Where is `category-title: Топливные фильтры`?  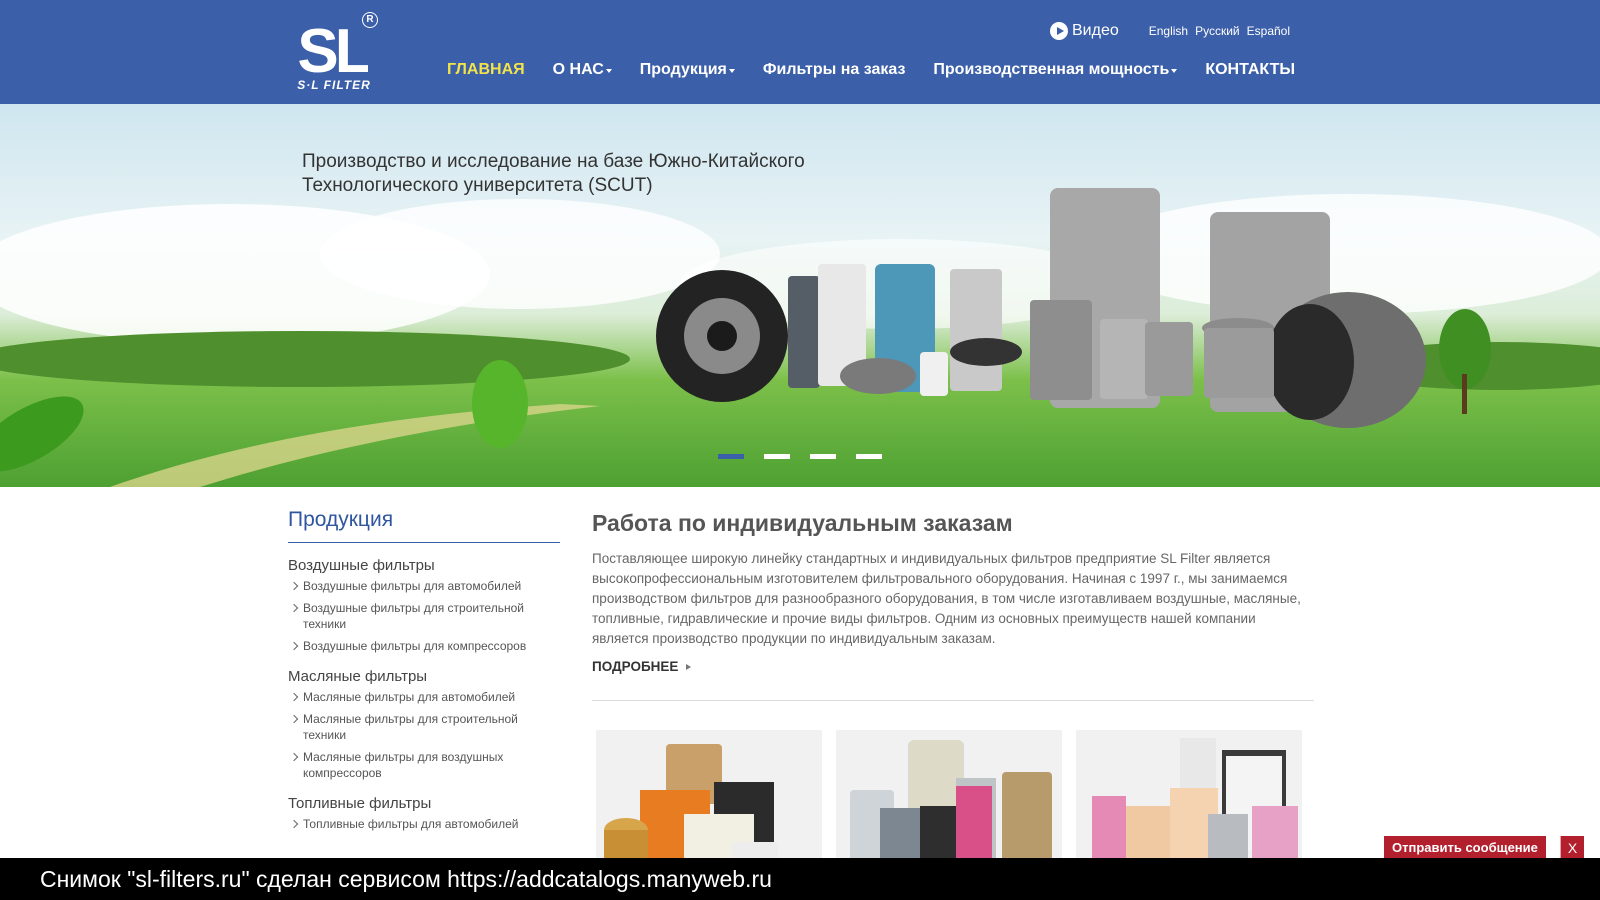 category-title: Топливные фильтры is located at coordinates (424, 803).